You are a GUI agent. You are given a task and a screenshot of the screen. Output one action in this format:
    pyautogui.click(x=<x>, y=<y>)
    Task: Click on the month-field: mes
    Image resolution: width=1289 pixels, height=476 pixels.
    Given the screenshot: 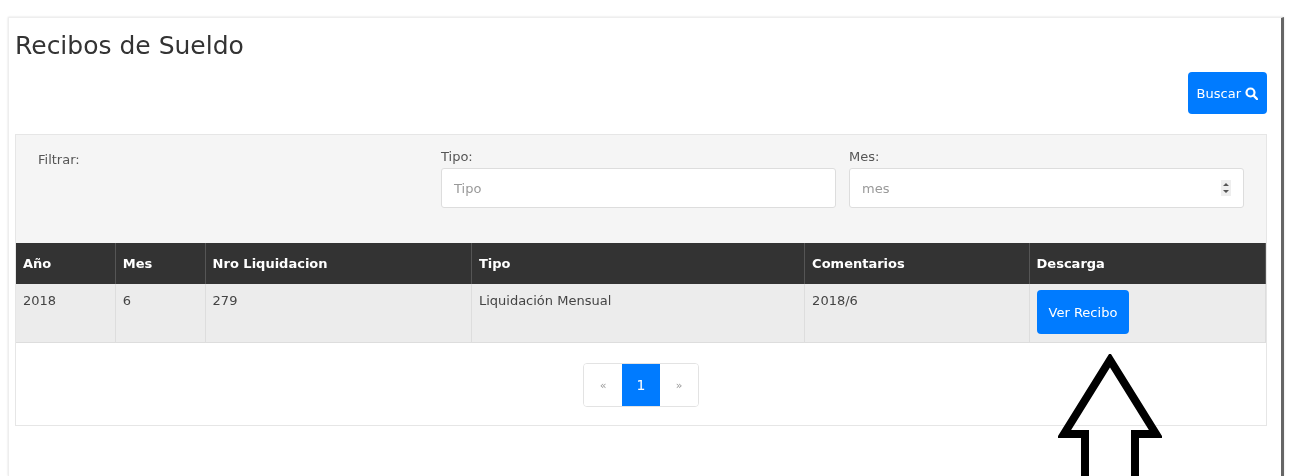 What is the action you would take?
    pyautogui.click(x=1046, y=188)
    